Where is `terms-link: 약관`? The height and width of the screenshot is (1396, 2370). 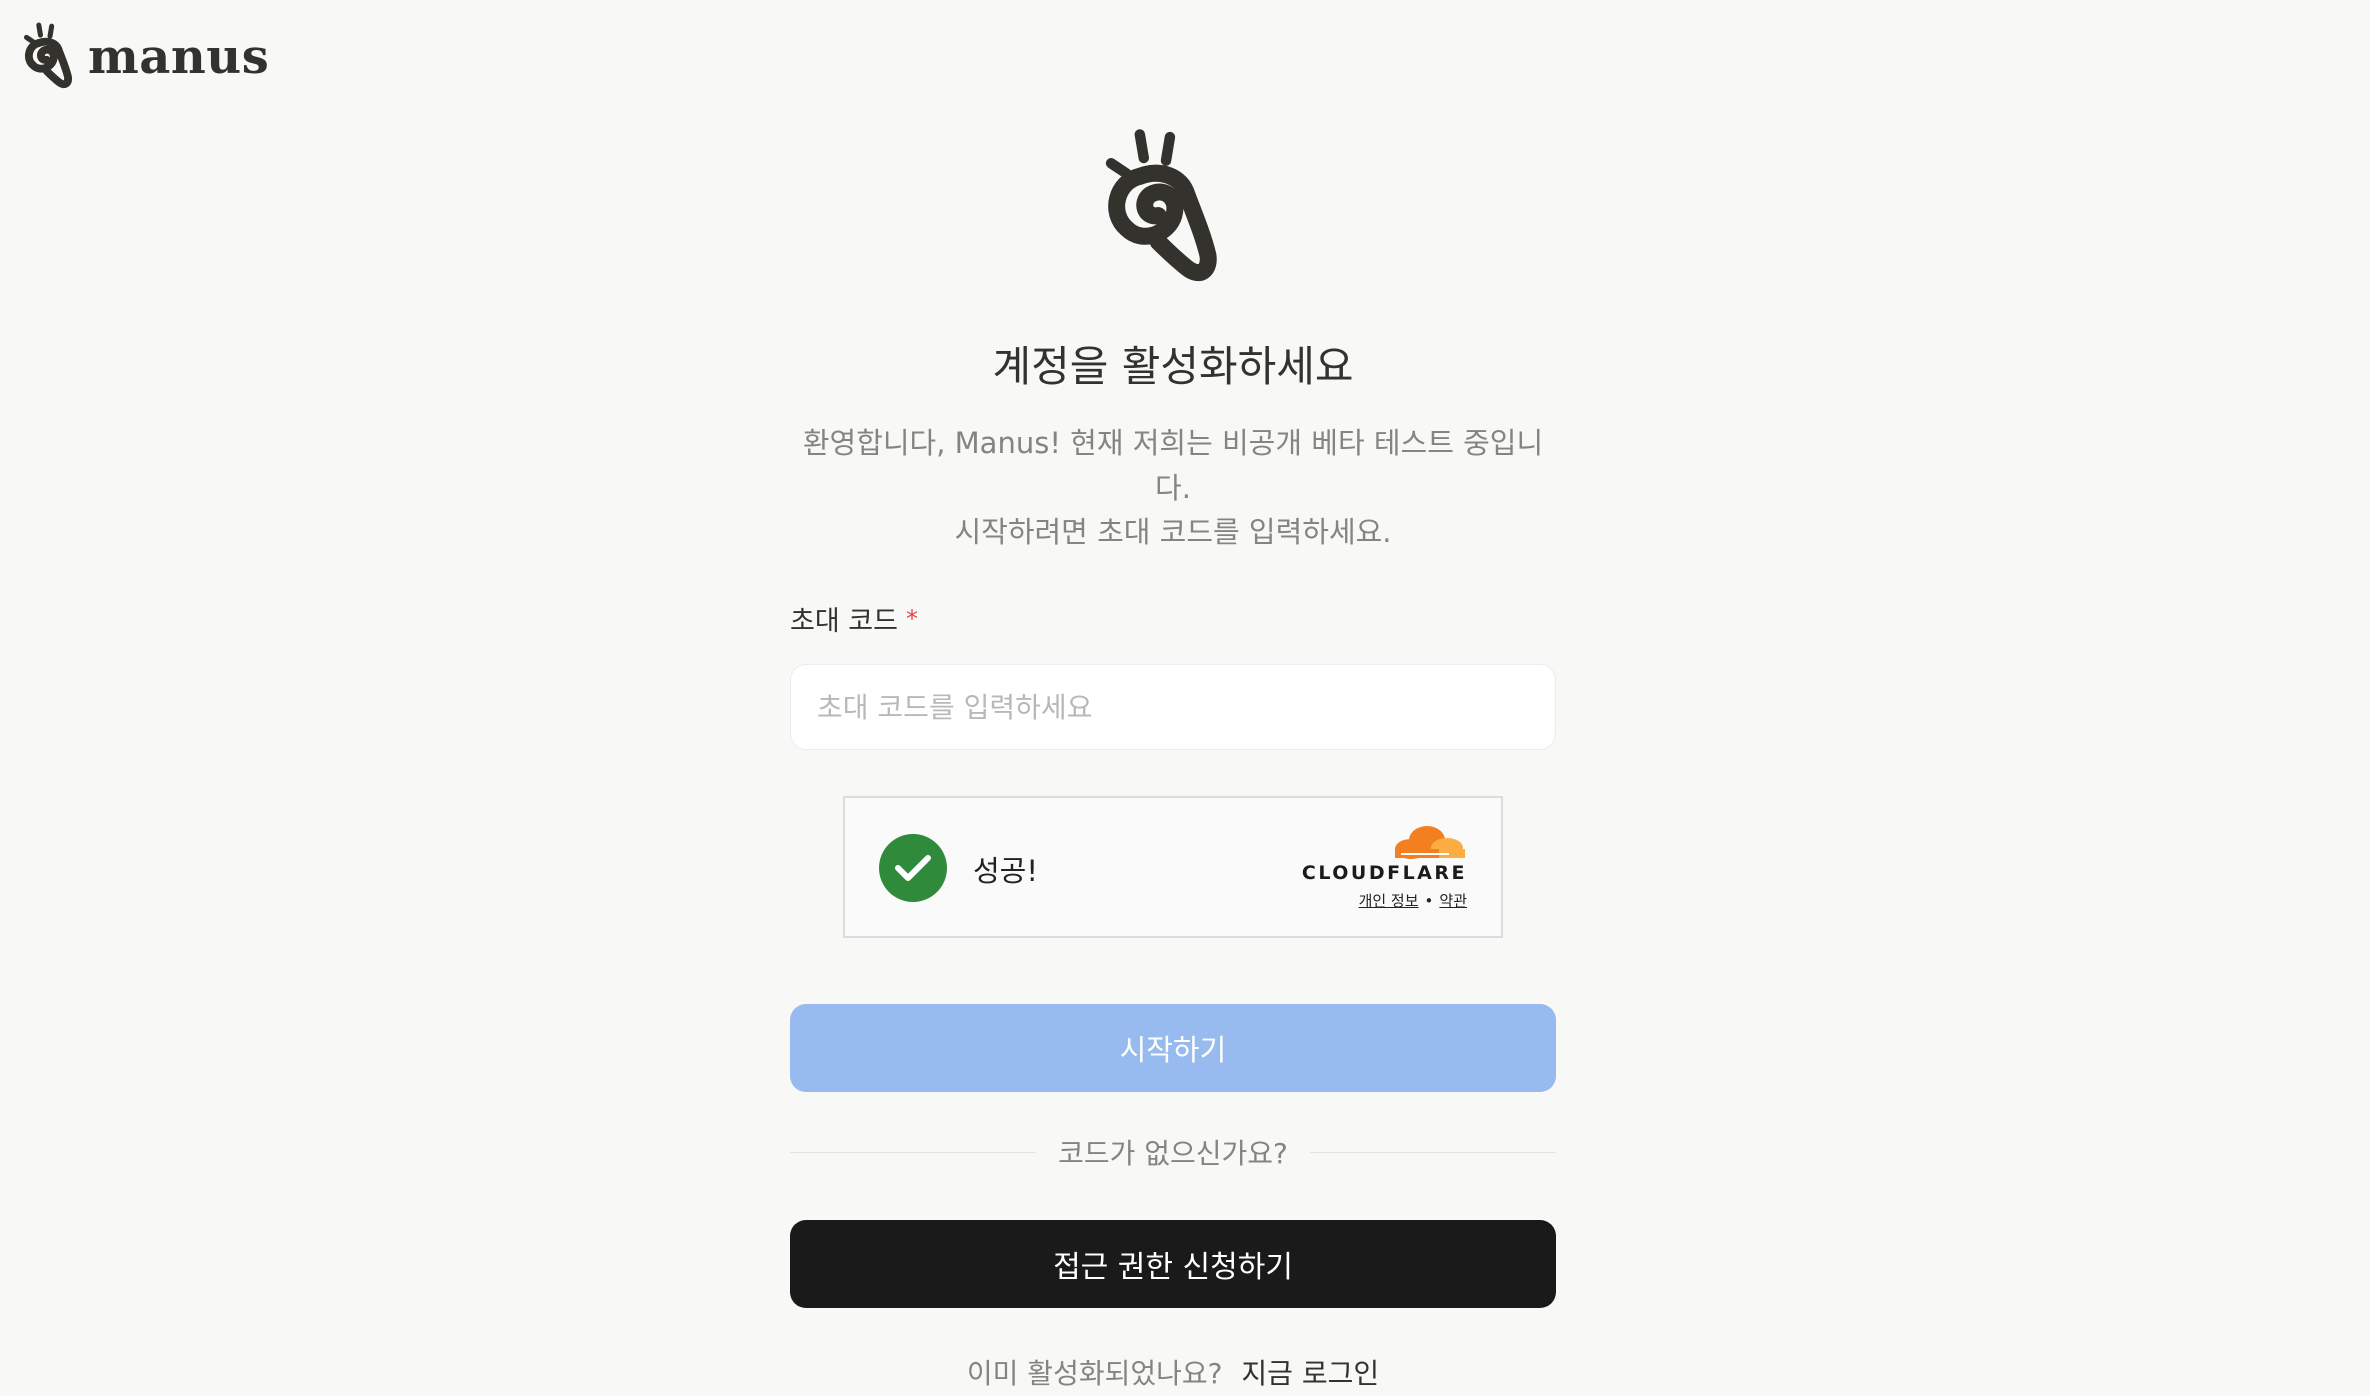 terms-link: 약관 is located at coordinates (1453, 901).